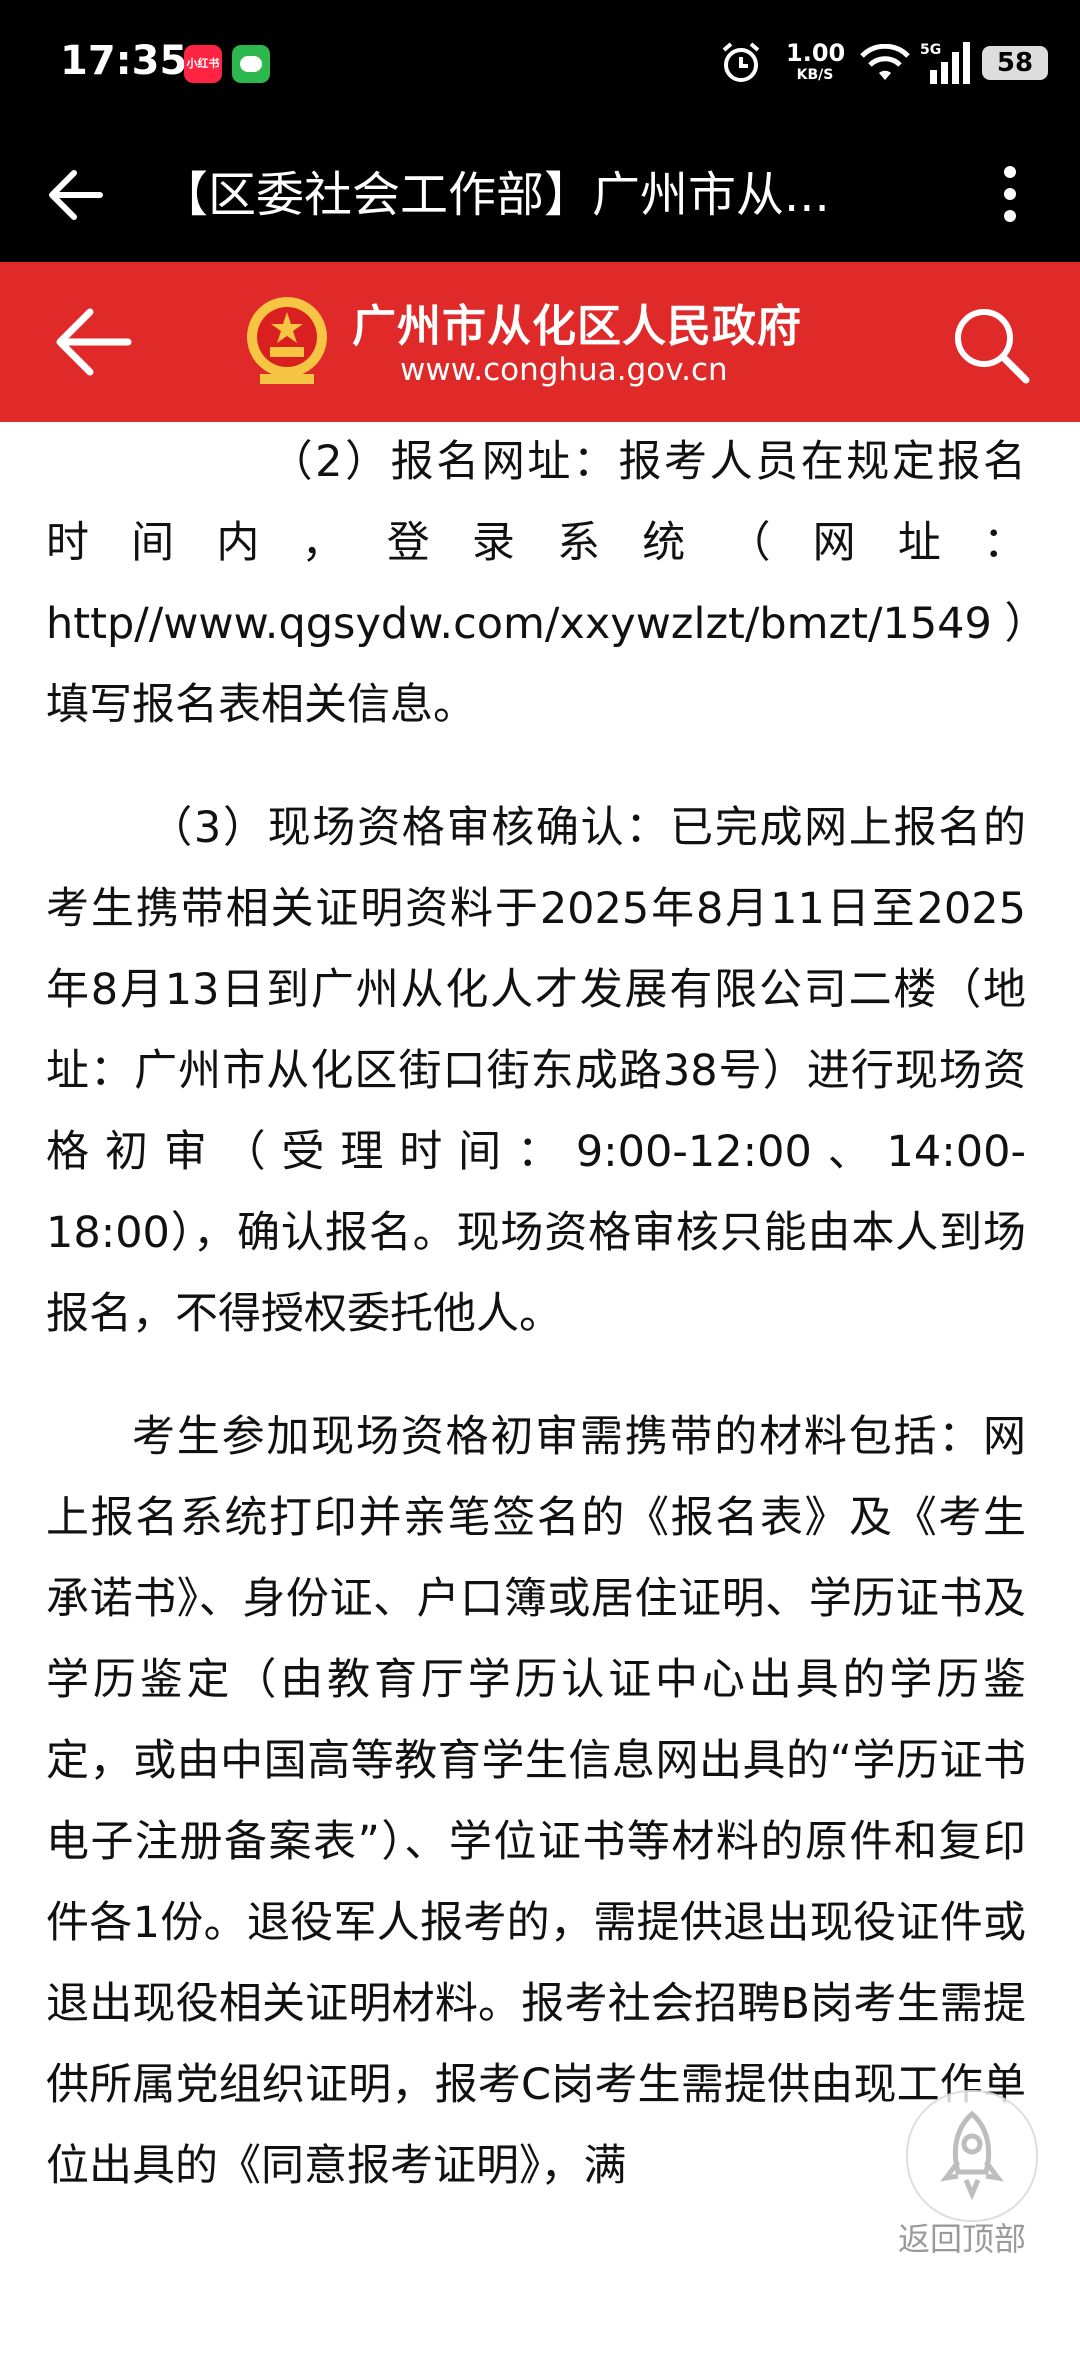 This screenshot has height=2375, width=1080. I want to click on back-arrow-icon, so click(75, 195).